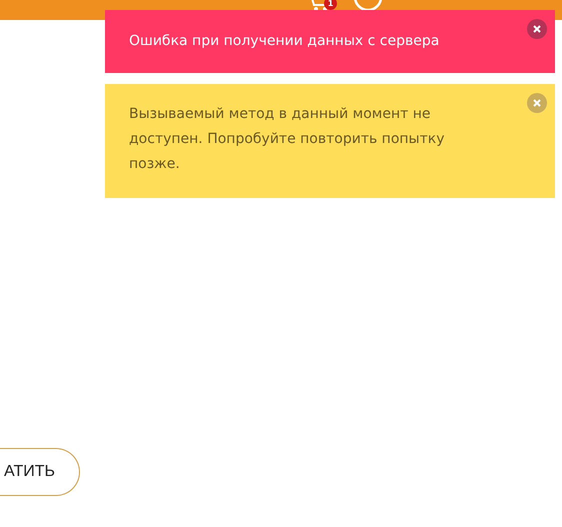 The width and height of the screenshot is (562, 527). What do you see at coordinates (537, 29) in the screenshot?
I see `close-icon` at bounding box center [537, 29].